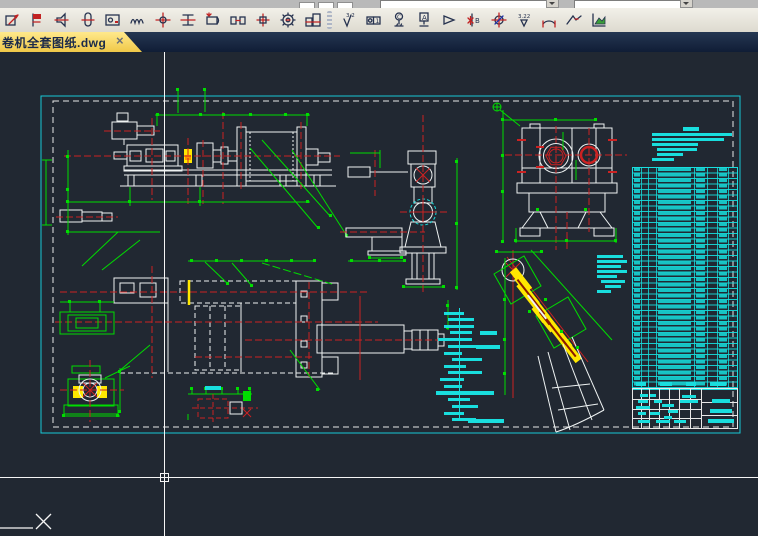 This screenshot has width=758, height=536. What do you see at coordinates (448, 20) in the screenshot?
I see `taper-symbol-icon` at bounding box center [448, 20].